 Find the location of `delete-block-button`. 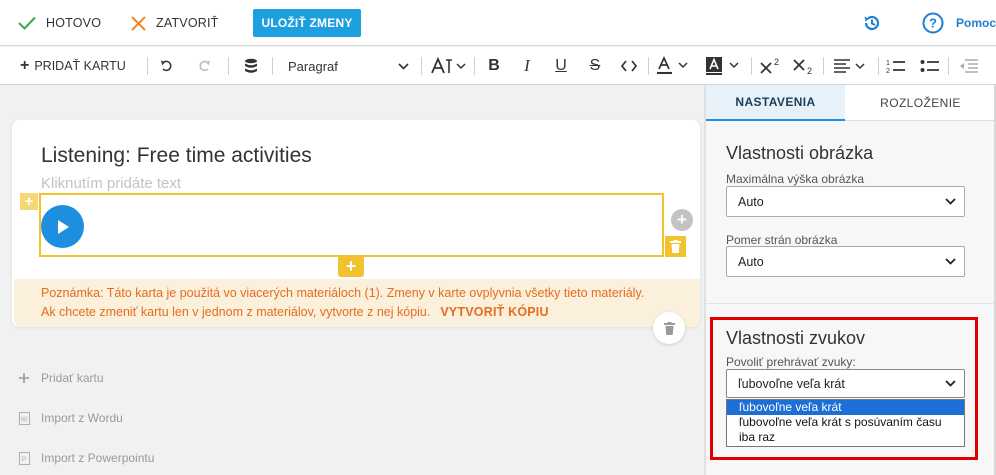

delete-block-button is located at coordinates (675, 246).